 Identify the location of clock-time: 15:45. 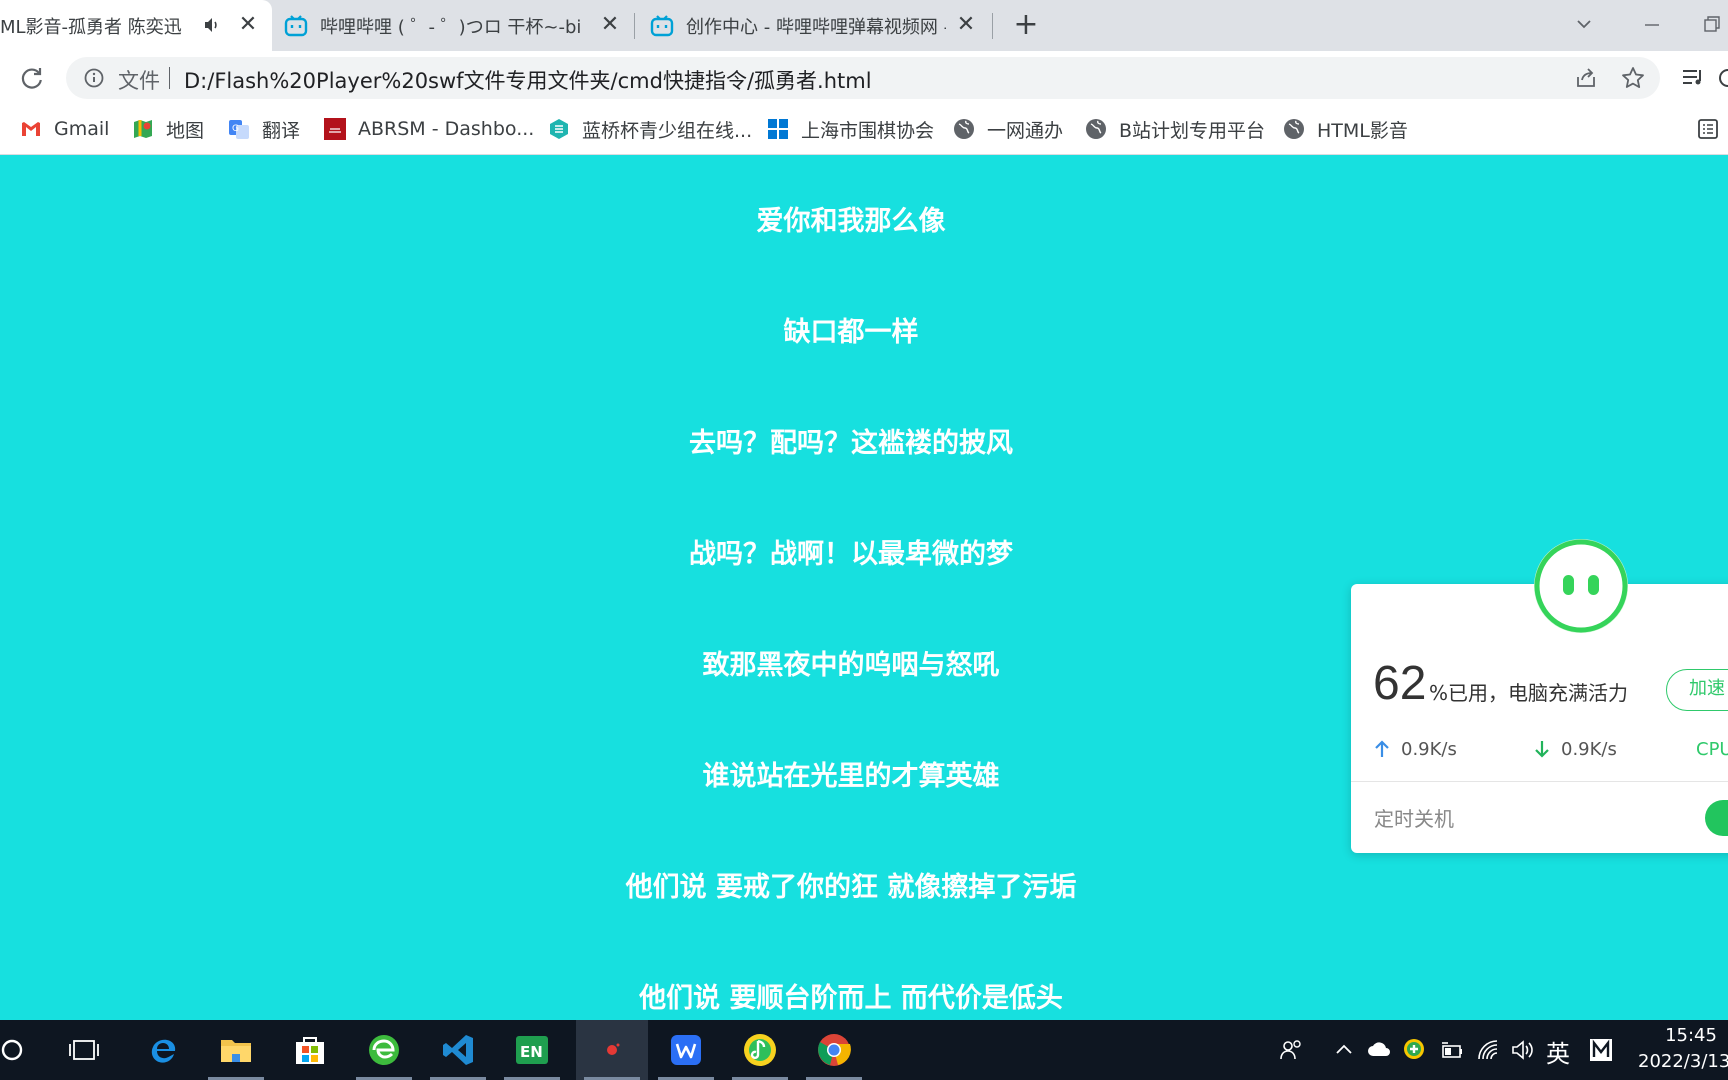
(1687, 1035).